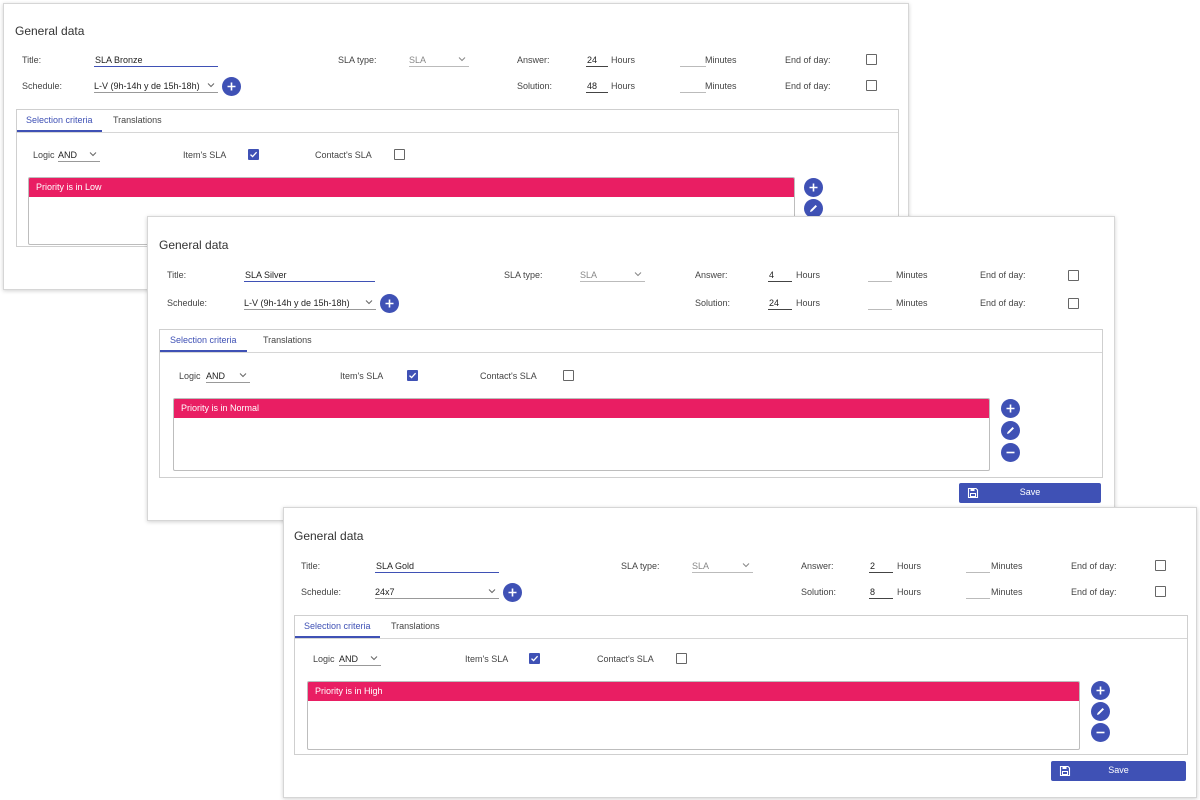 This screenshot has height=800, width=1200. I want to click on save-label: Save, so click(1118, 770).